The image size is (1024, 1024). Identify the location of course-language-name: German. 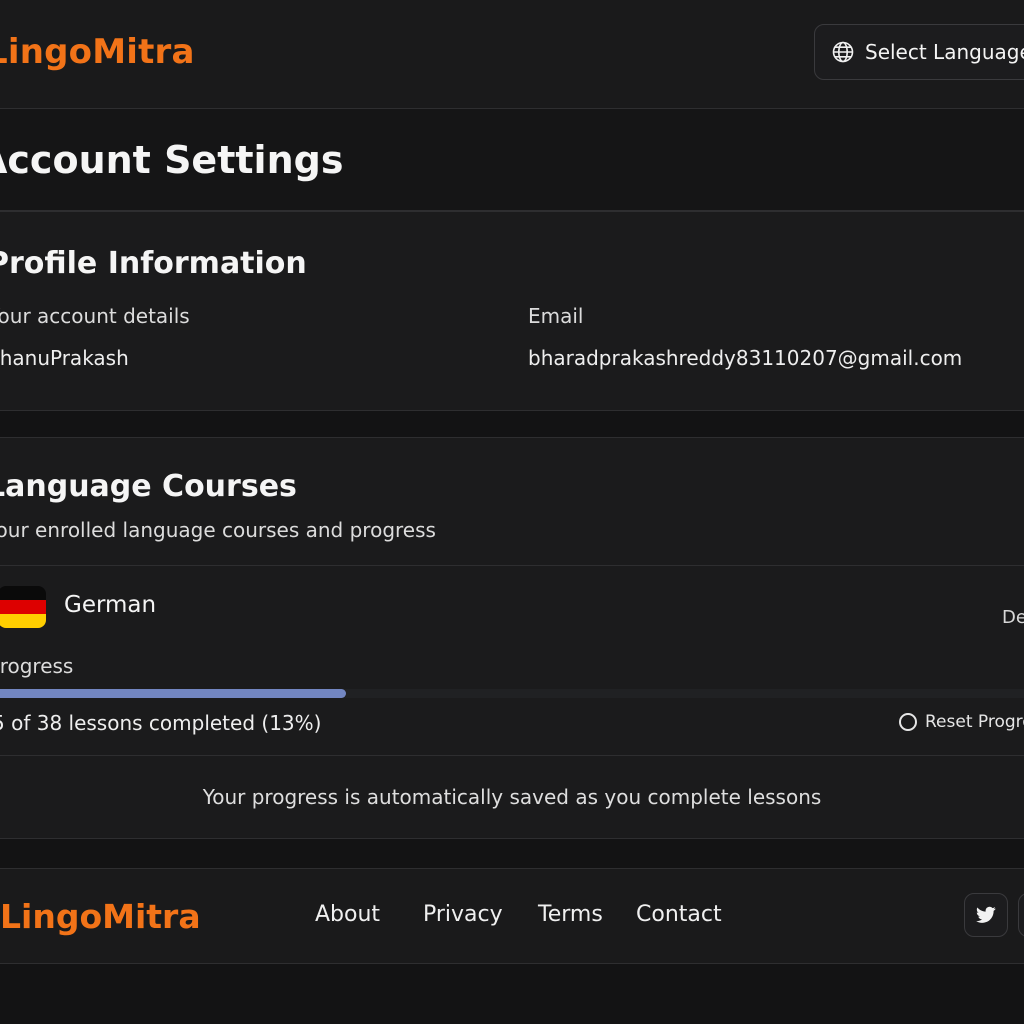
(110, 605).